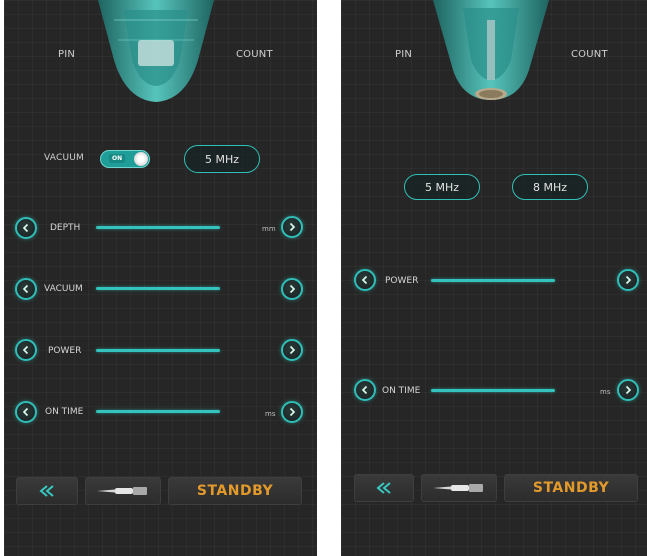  I want to click on depth-slider, so click(158, 227).